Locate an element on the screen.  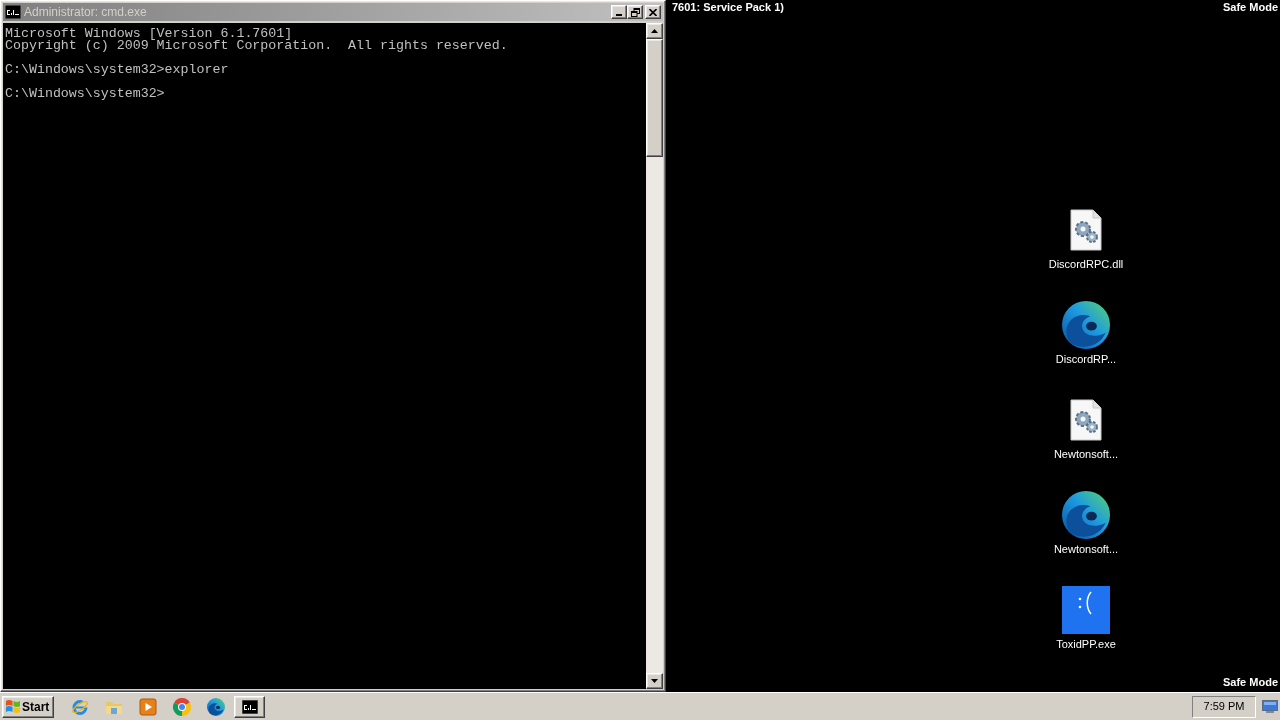
sad-face-icon is located at coordinates (1086, 610).